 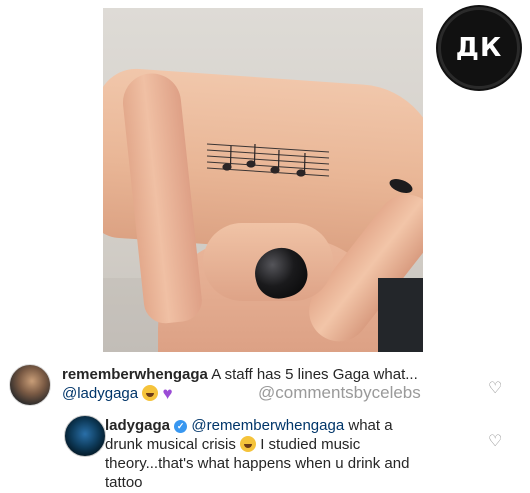 What do you see at coordinates (181, 426) in the screenshot?
I see `verified-badge-icon: ✓` at bounding box center [181, 426].